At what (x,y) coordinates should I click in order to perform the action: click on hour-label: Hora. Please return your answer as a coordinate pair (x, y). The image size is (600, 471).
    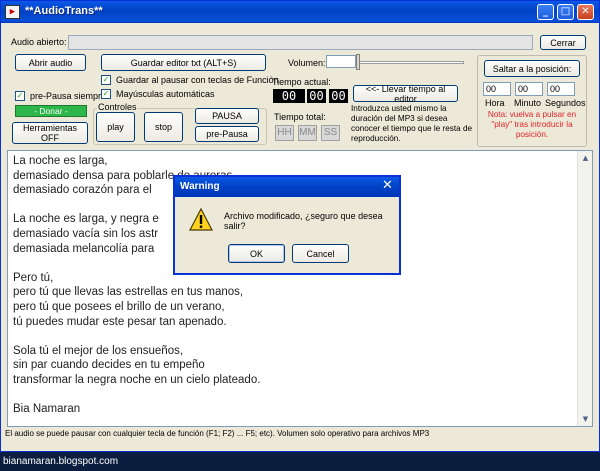
    Looking at the image, I should click on (495, 103).